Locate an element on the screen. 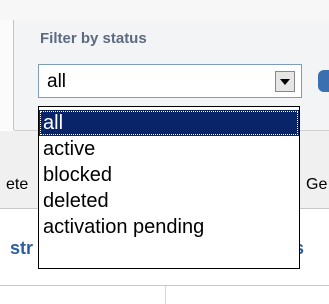 The image size is (329, 304). chevron-down-icon is located at coordinates (285, 81).